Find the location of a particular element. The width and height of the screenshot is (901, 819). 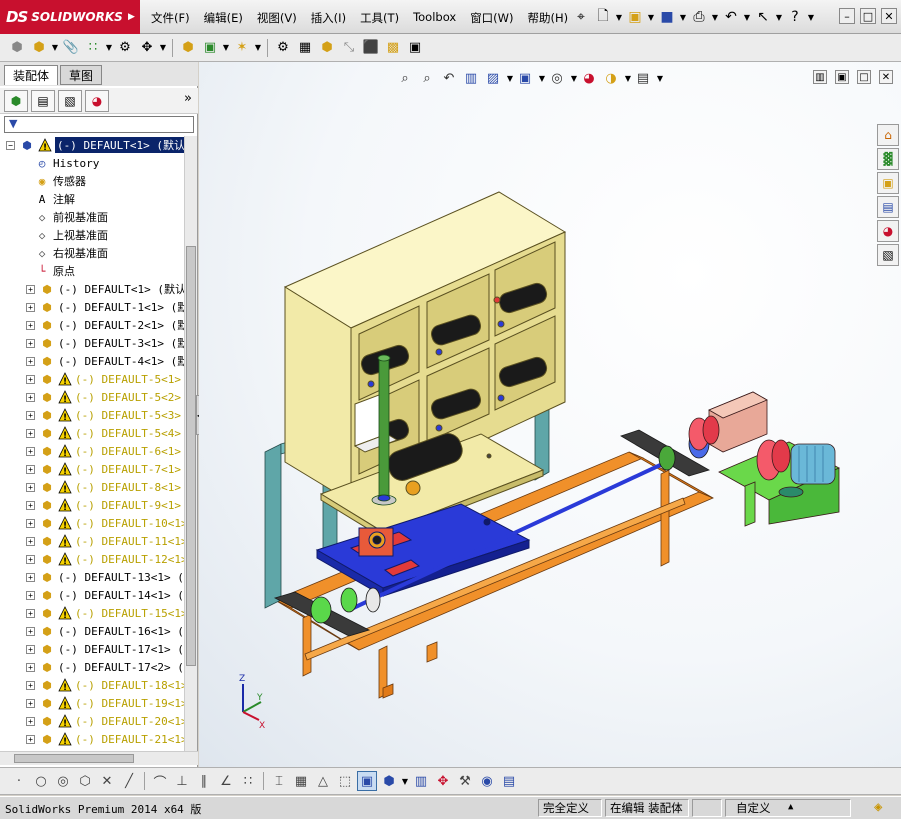

circle-icon: ○ is located at coordinates (41, 781).